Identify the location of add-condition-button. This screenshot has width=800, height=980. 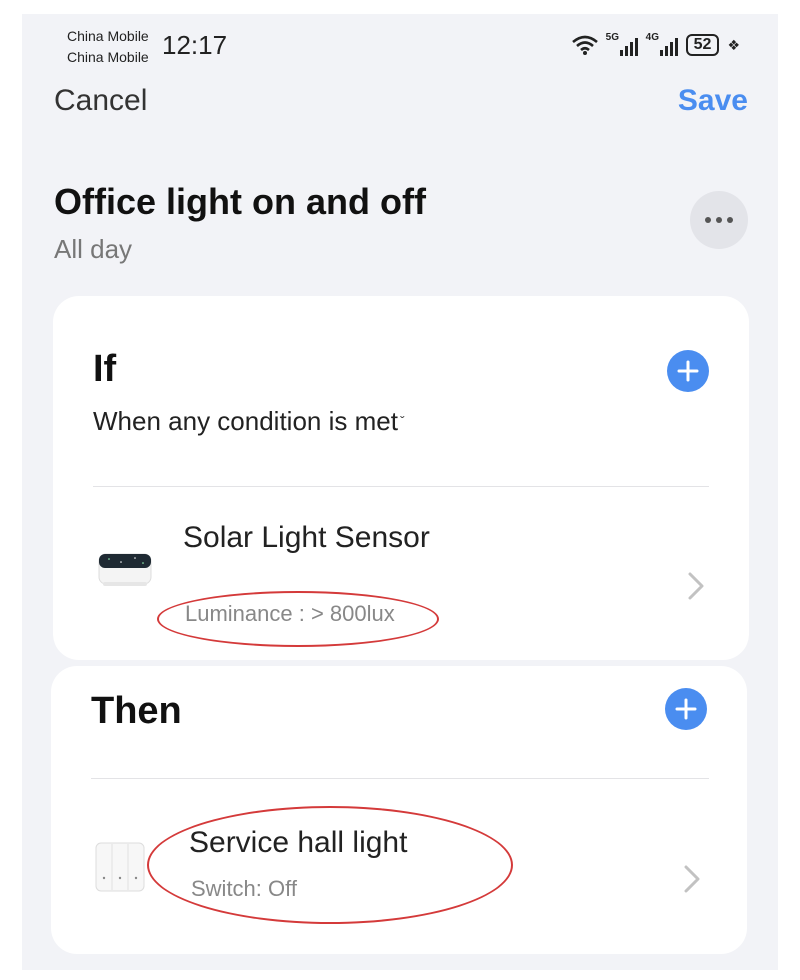
(688, 371).